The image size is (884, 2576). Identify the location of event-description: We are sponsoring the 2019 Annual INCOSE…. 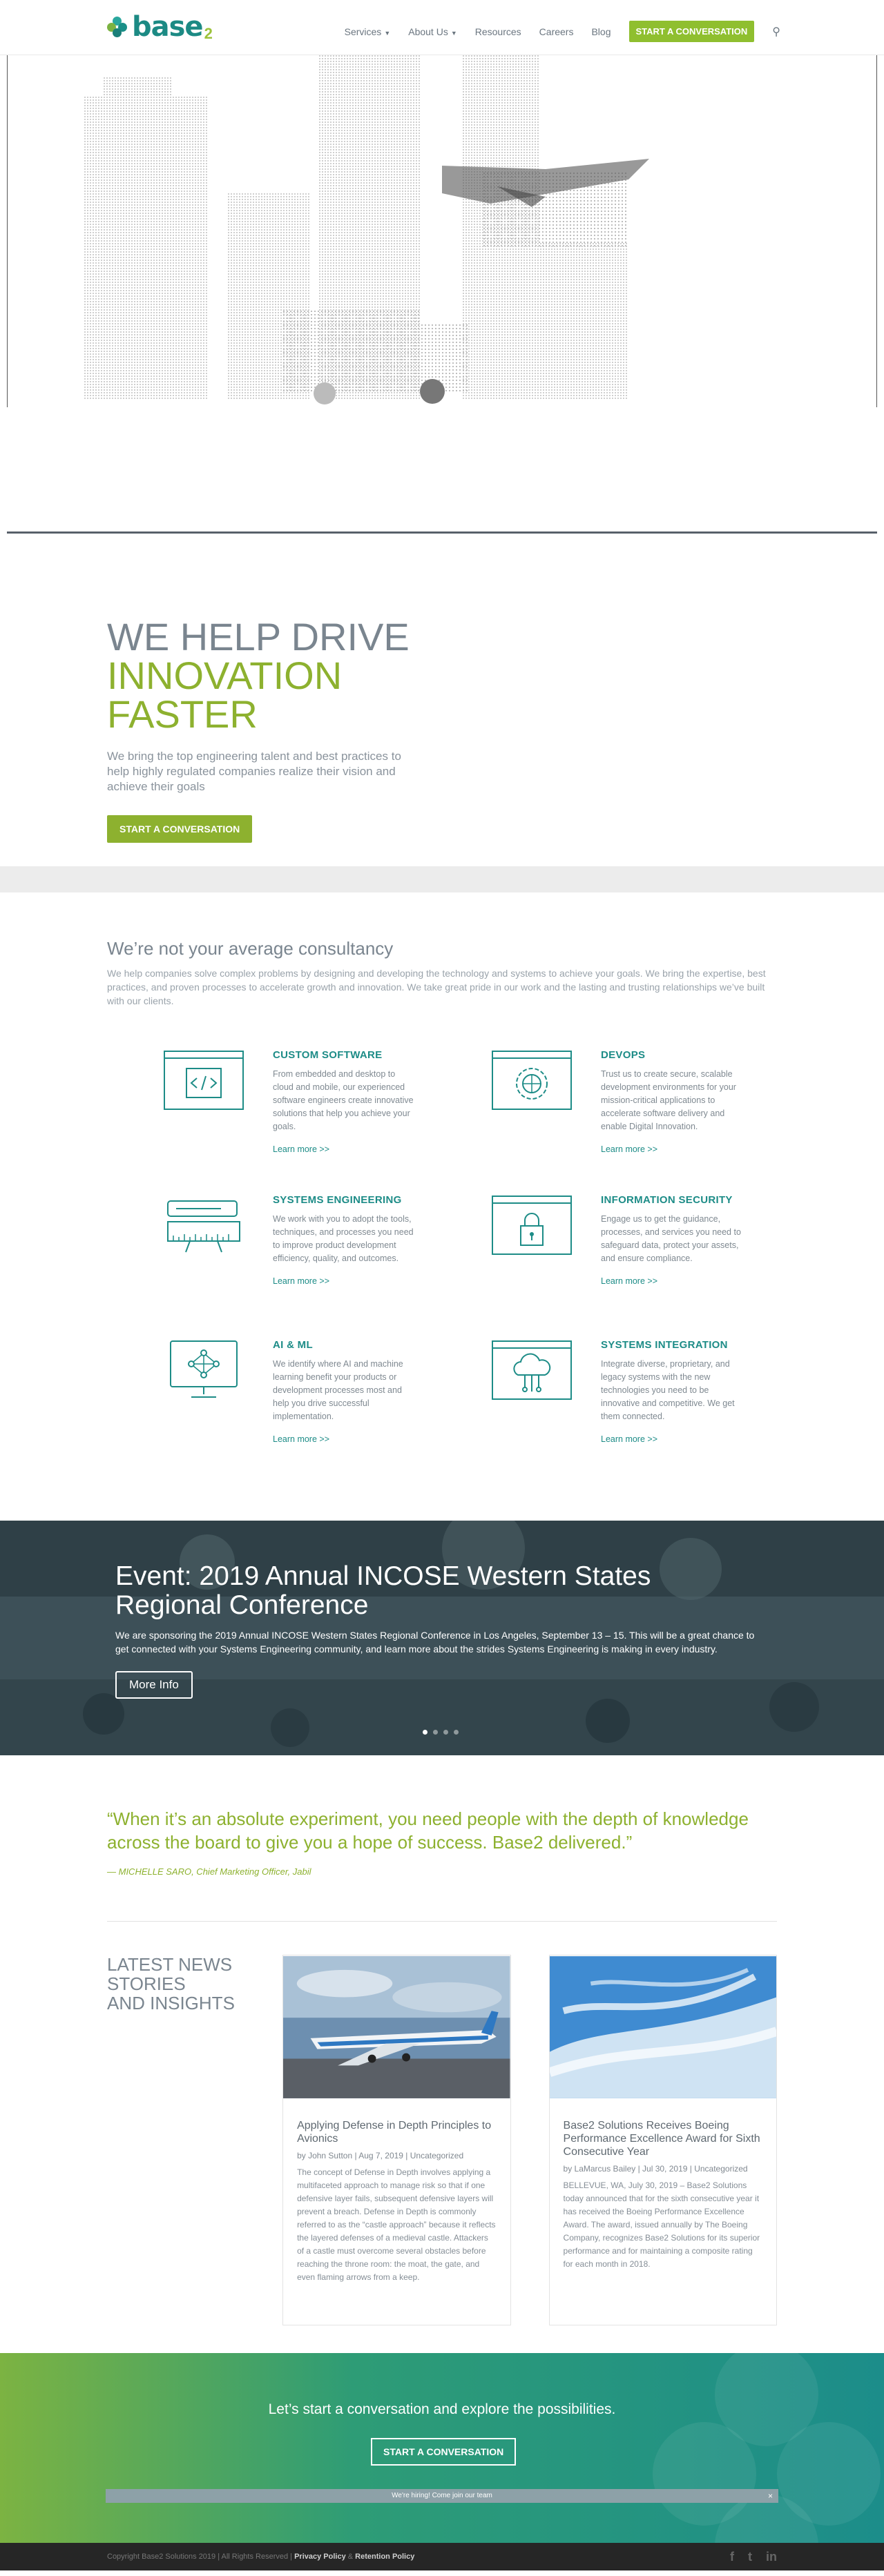
(435, 1642).